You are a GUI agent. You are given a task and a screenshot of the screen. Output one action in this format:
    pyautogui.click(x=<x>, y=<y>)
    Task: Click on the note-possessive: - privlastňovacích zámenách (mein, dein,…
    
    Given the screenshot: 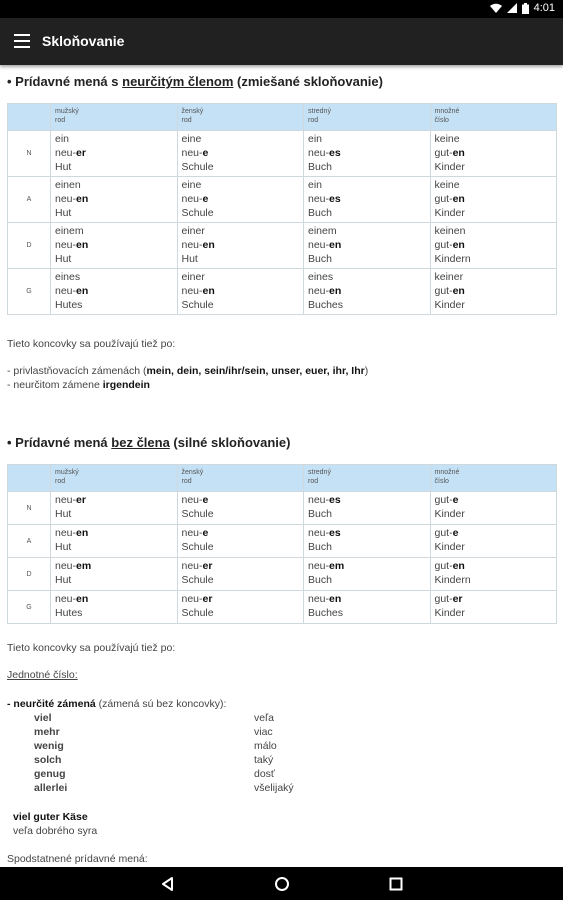 What is the action you would take?
    pyautogui.click(x=188, y=371)
    